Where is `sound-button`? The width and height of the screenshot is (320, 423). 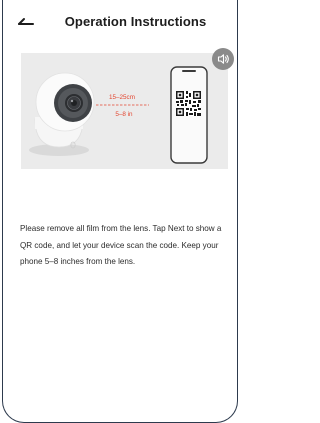
sound-button is located at coordinates (223, 59).